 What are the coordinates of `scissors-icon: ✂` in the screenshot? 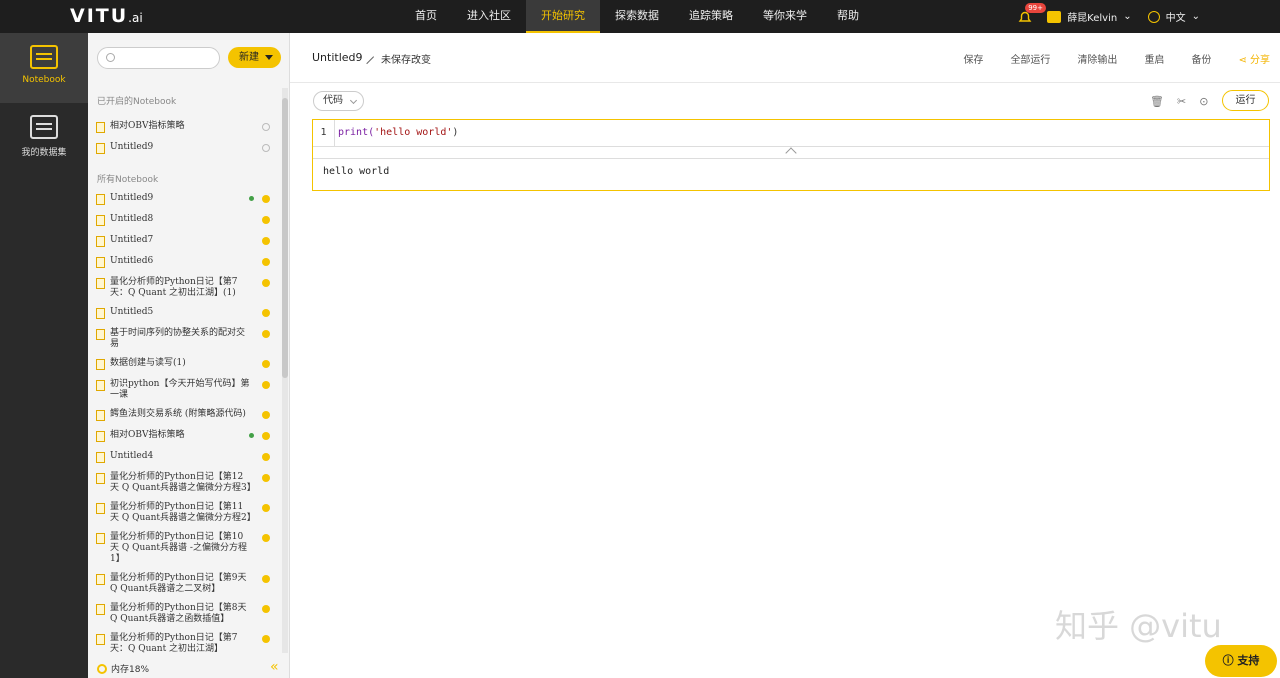 It's located at (1181, 101).